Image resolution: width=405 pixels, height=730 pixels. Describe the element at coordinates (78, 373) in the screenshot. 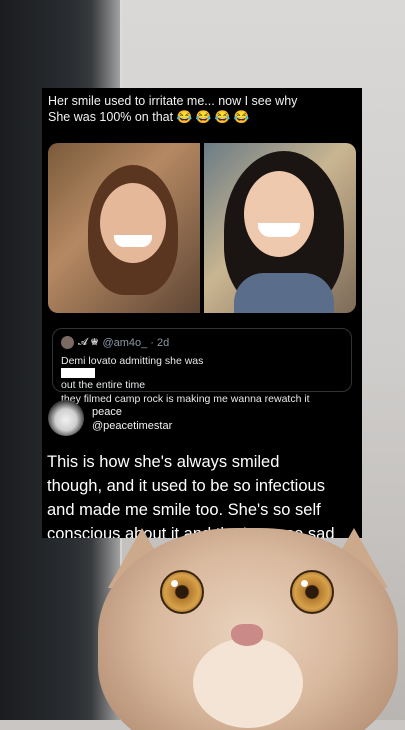

I see `redaction-box` at that location.